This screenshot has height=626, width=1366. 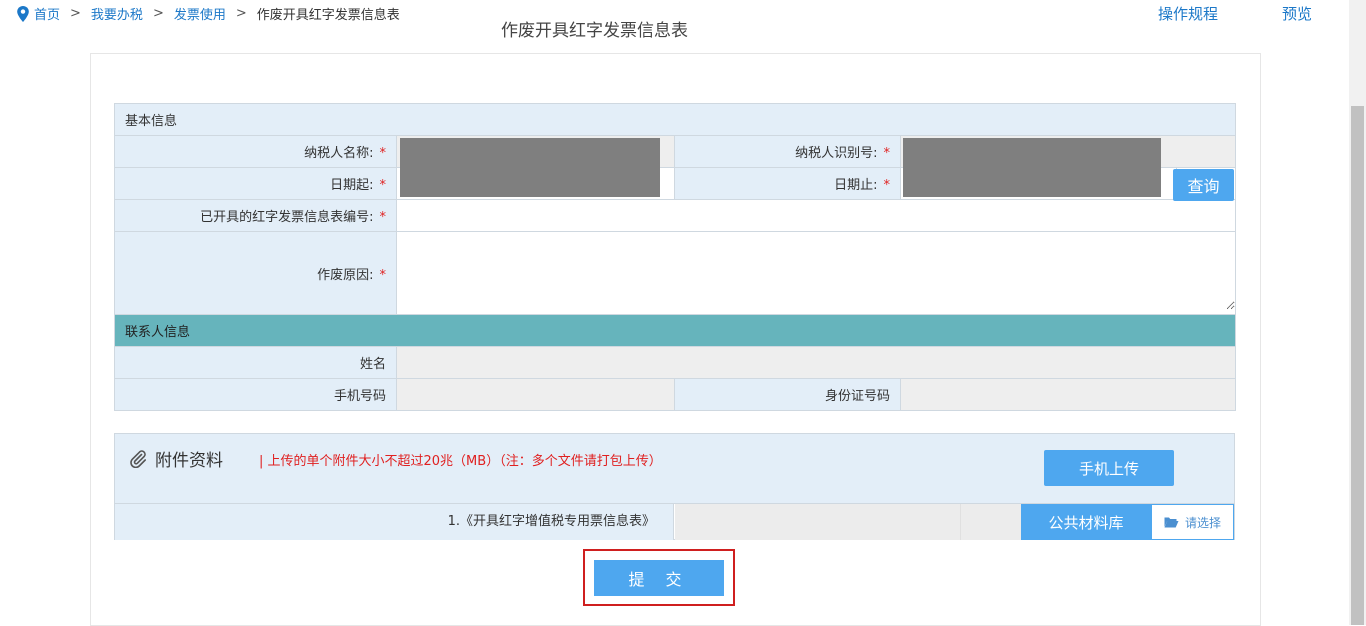 I want to click on taxpayer-id-label: 纳税人识别号:, so click(x=836, y=153).